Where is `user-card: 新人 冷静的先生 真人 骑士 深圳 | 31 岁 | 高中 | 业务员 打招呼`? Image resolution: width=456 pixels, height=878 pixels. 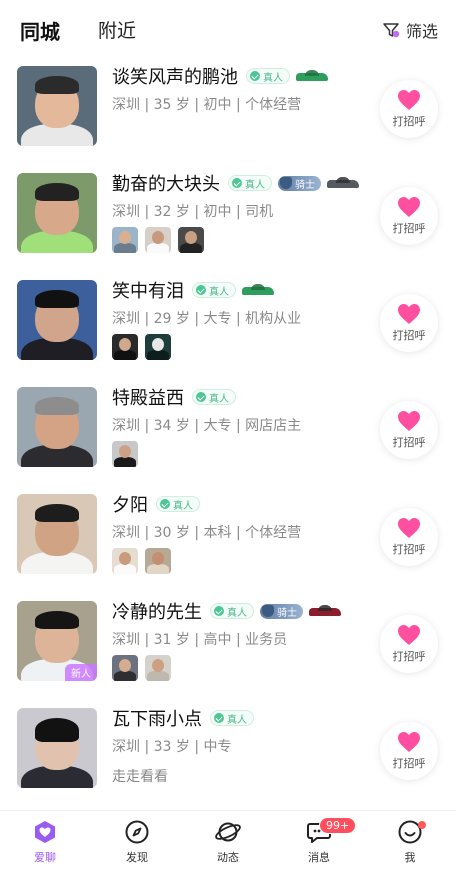
user-card: 新人 冷静的先生 真人 骑士 深圳 | 31 岁 | 高中 | 业务员 打招呼 is located at coordinates (228, 646).